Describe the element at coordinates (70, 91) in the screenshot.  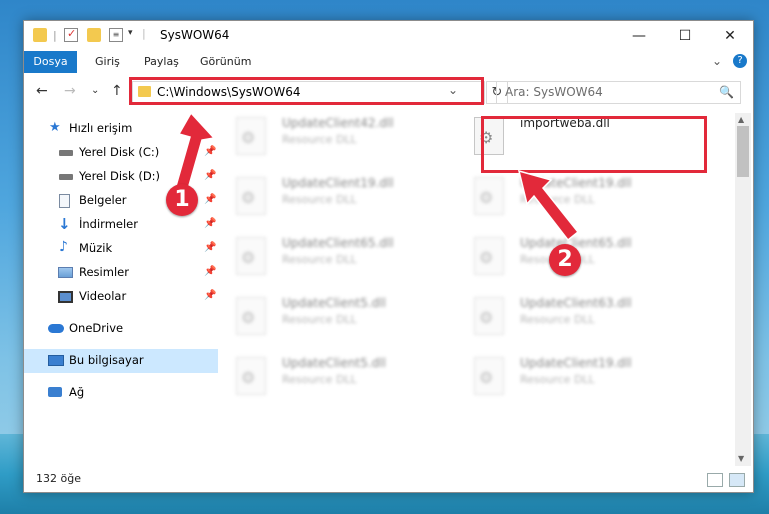
I see `forward-button: →` at that location.